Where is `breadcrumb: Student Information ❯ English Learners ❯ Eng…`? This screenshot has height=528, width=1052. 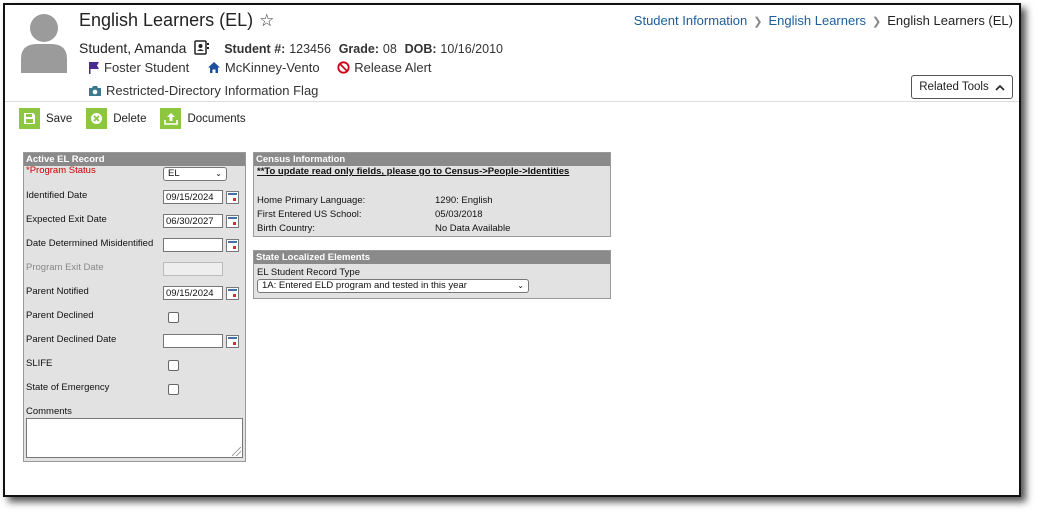 breadcrumb: Student Information ❯ English Learners ❯ Eng… is located at coordinates (823, 20).